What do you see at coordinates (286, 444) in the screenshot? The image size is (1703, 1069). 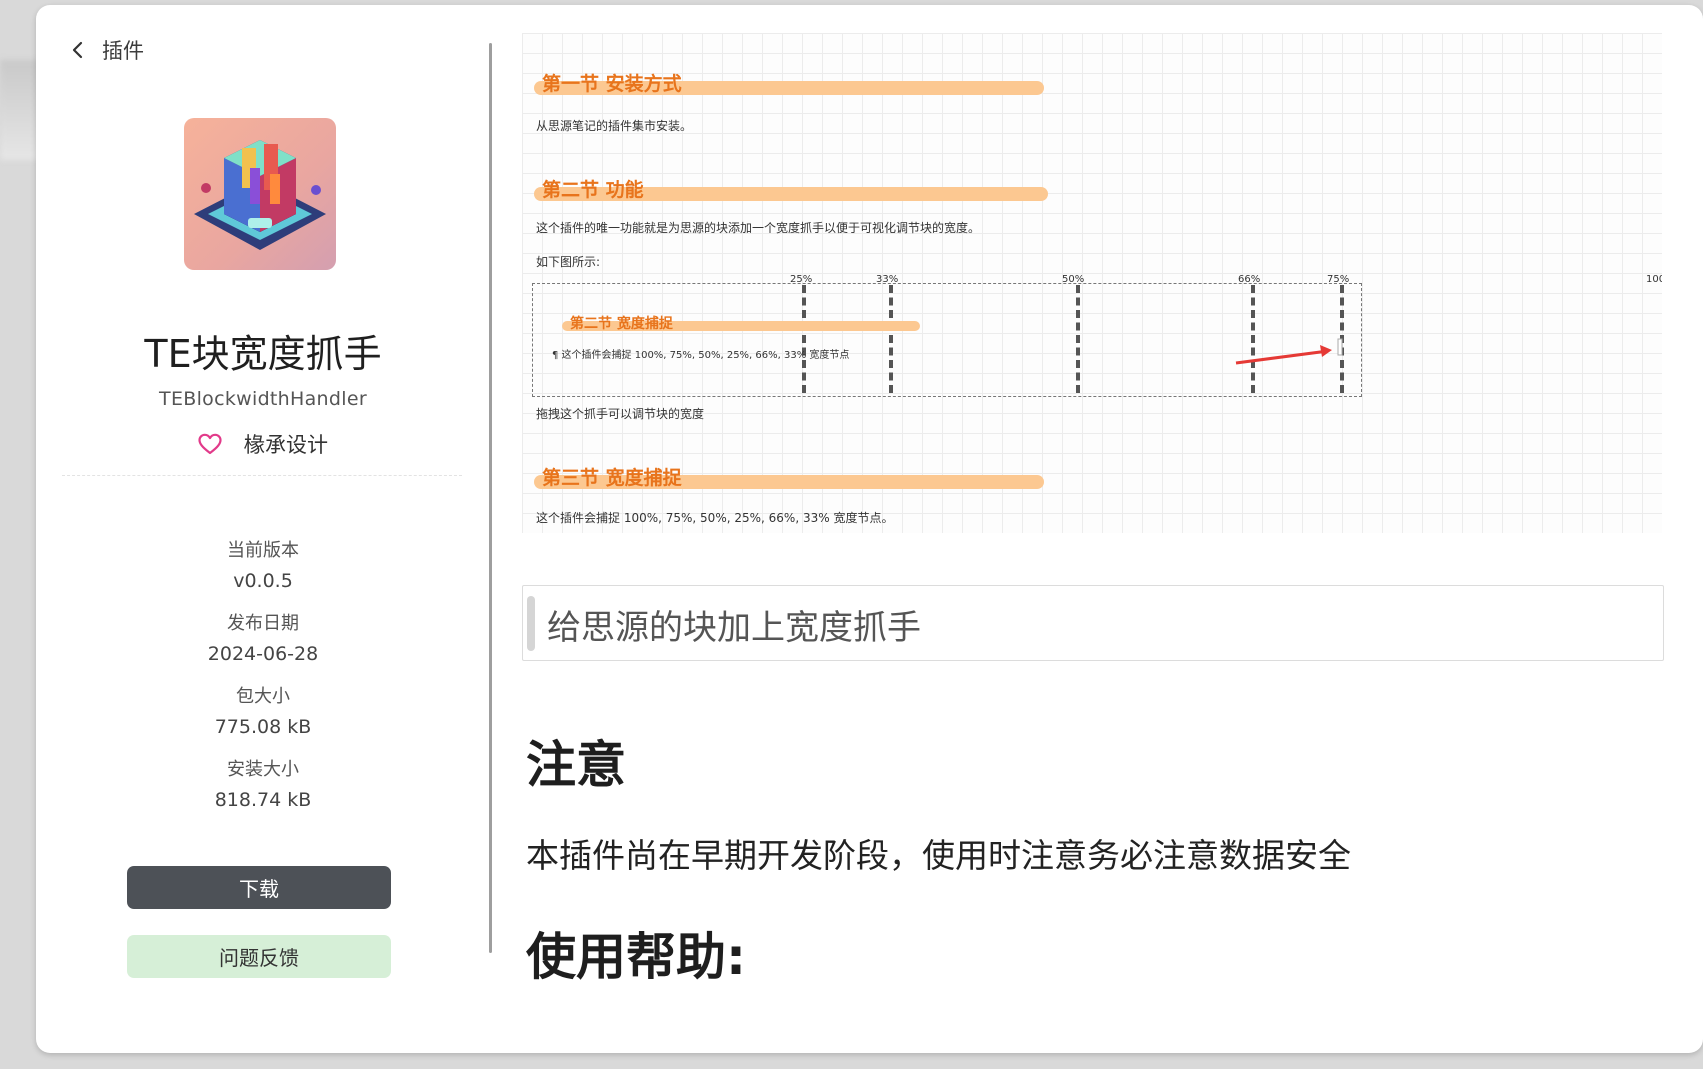 I see `author-name: 椽承设计` at bounding box center [286, 444].